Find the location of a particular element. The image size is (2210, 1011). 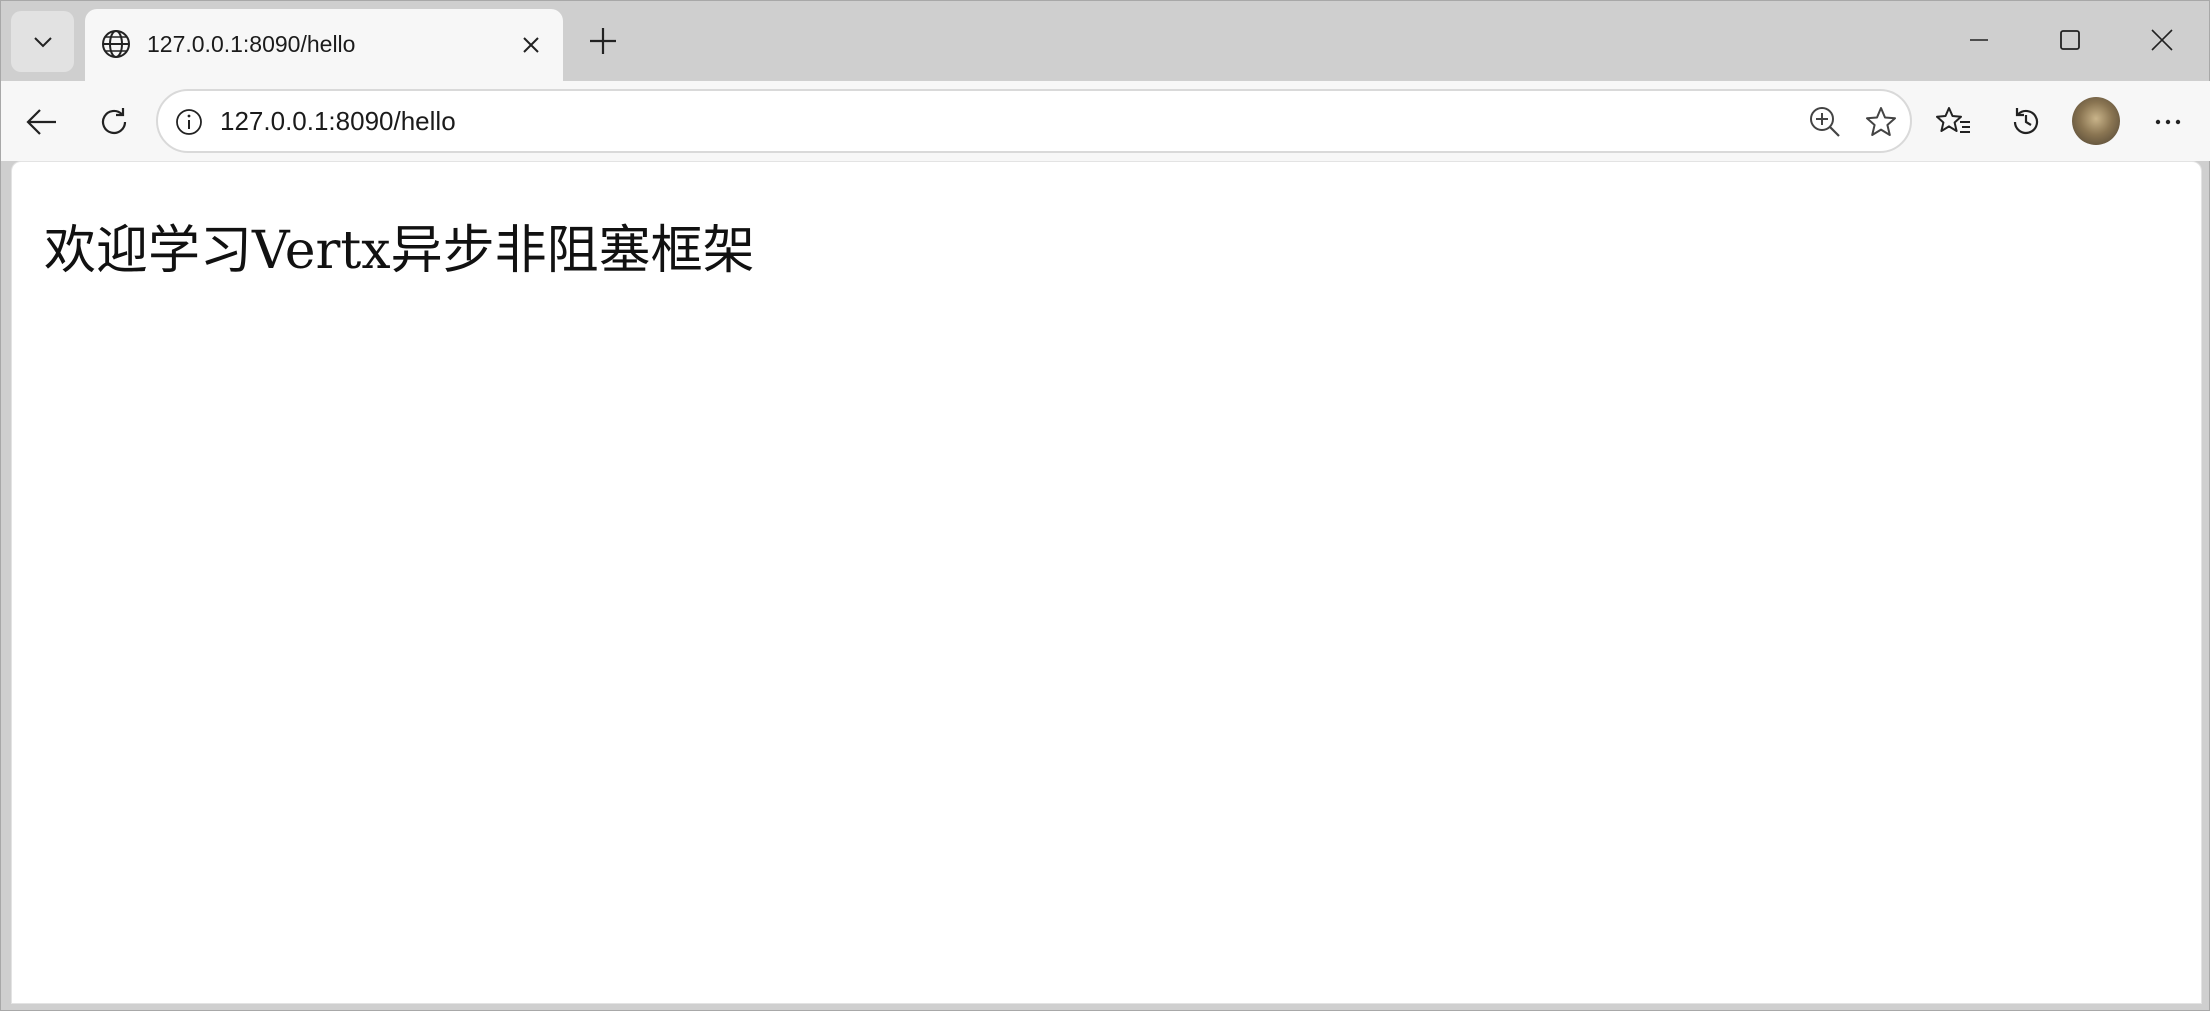

favorites-button is located at coordinates (1954, 122).